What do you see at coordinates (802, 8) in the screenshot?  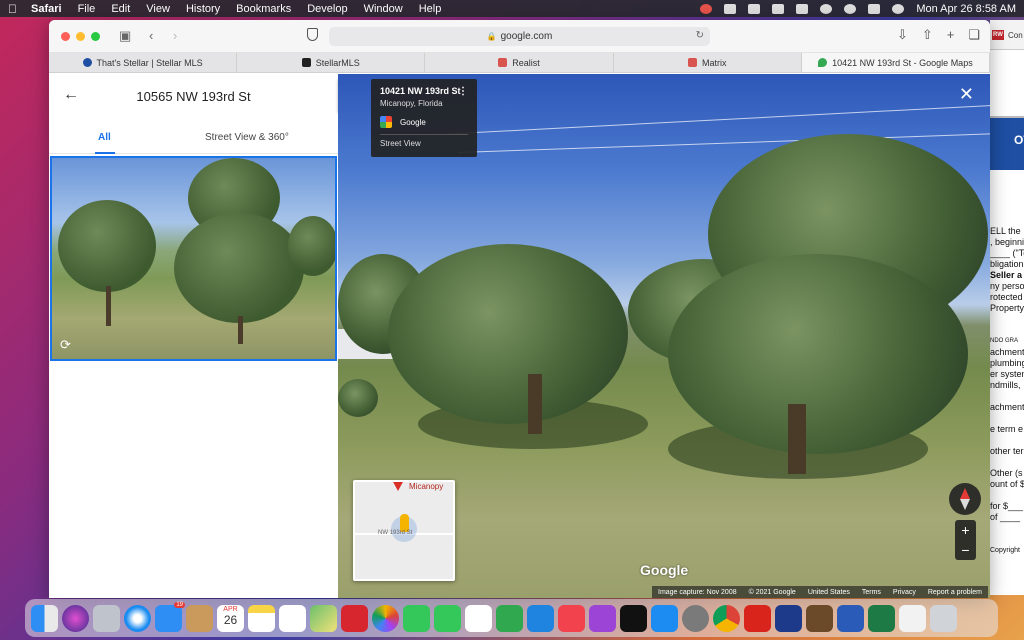 I see `battery-icon` at bounding box center [802, 8].